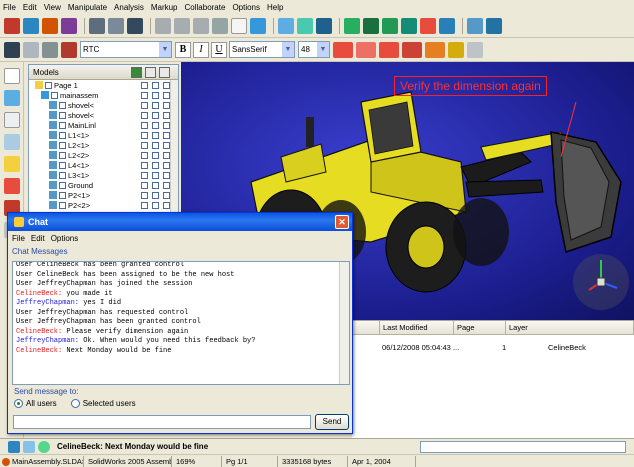 The height and width of the screenshot is (467, 634). What do you see at coordinates (106, 165) in the screenshot?
I see `tree-item: L4<1>` at bounding box center [106, 165].